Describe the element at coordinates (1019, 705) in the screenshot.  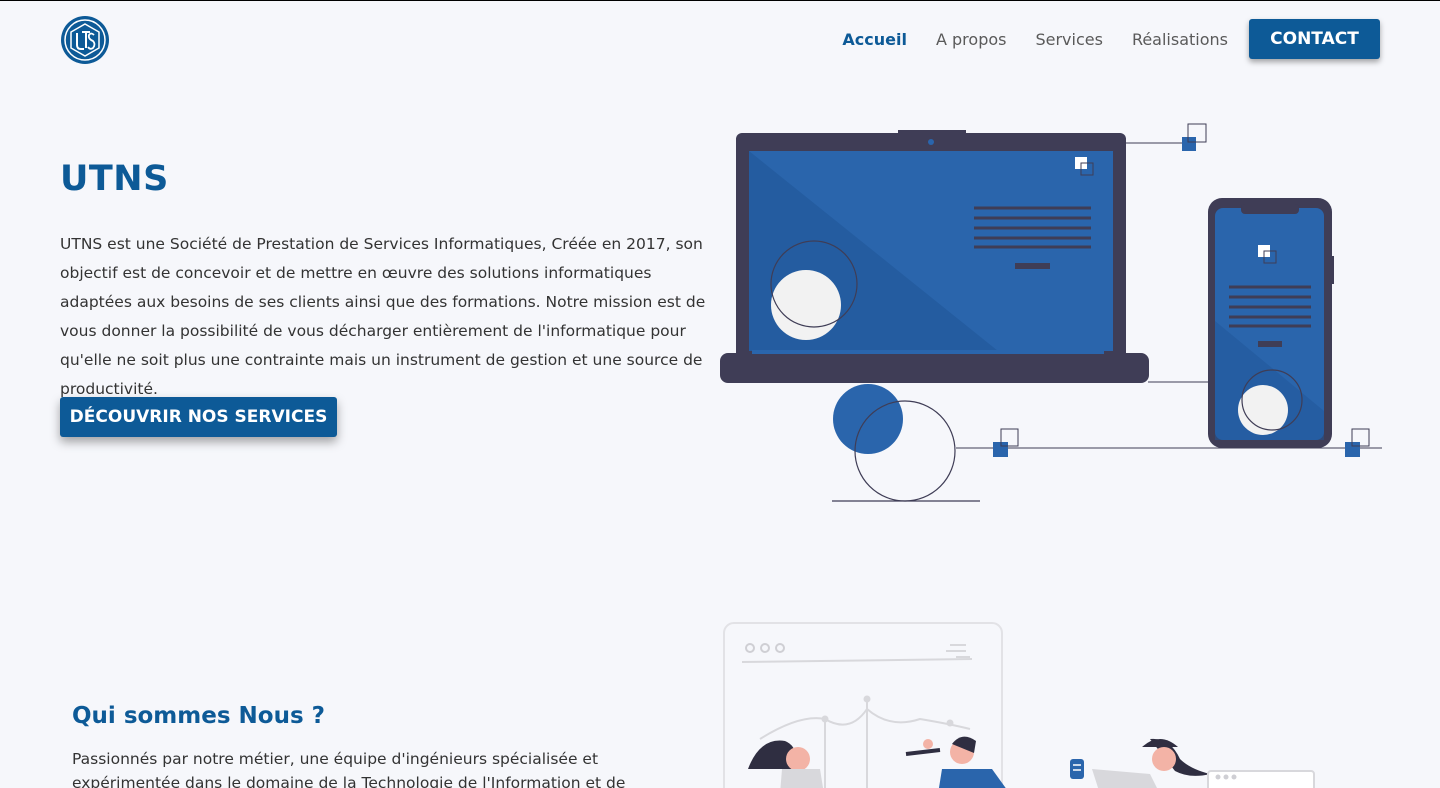
I see `team-illustration` at that location.